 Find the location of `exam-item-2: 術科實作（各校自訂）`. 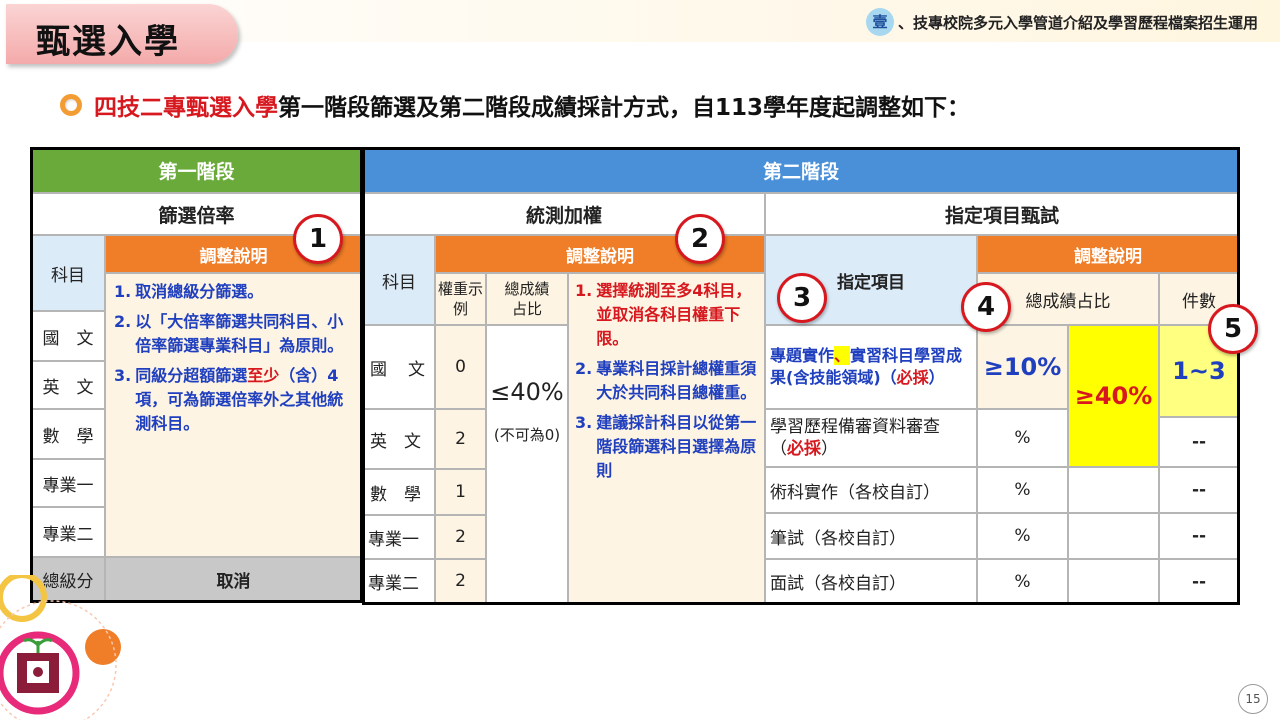

exam-item-2: 術科實作（各校自訂） is located at coordinates (871, 490).